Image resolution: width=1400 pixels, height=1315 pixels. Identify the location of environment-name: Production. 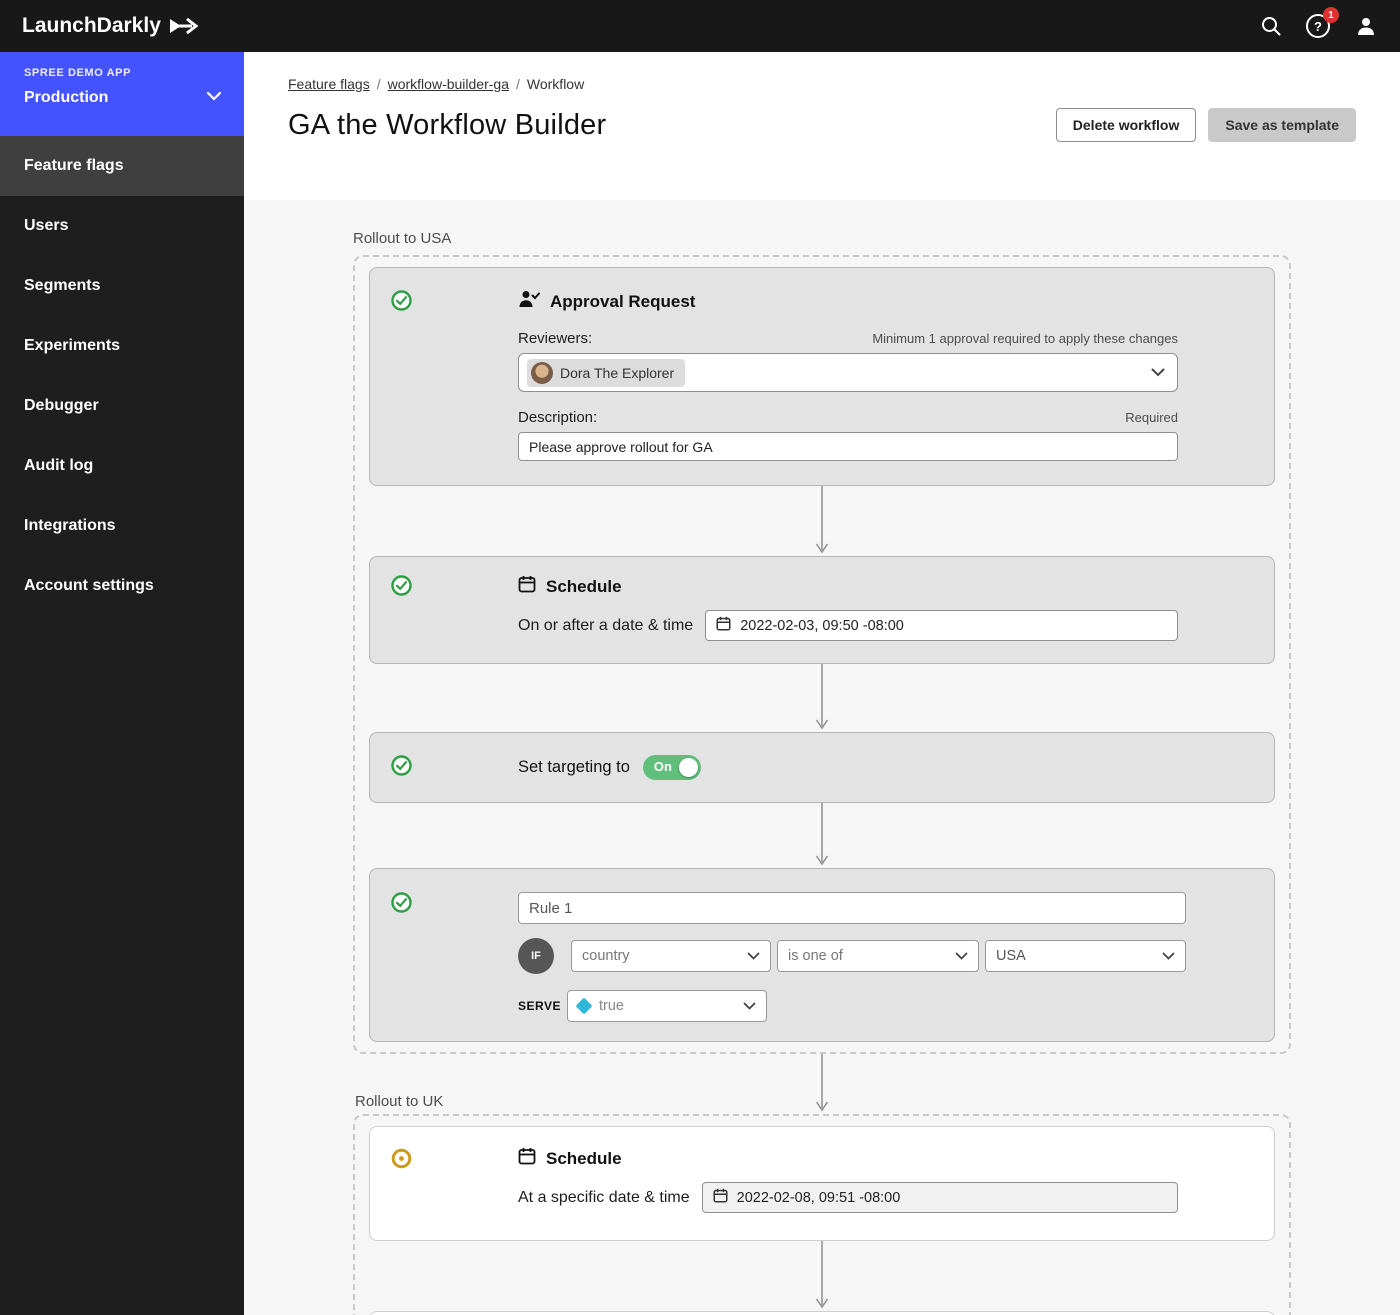
(66, 97).